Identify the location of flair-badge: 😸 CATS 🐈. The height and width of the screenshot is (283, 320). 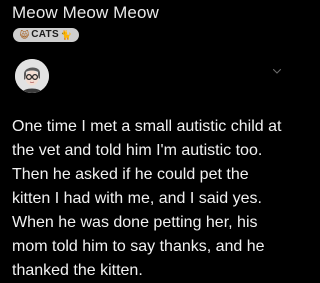
(46, 35).